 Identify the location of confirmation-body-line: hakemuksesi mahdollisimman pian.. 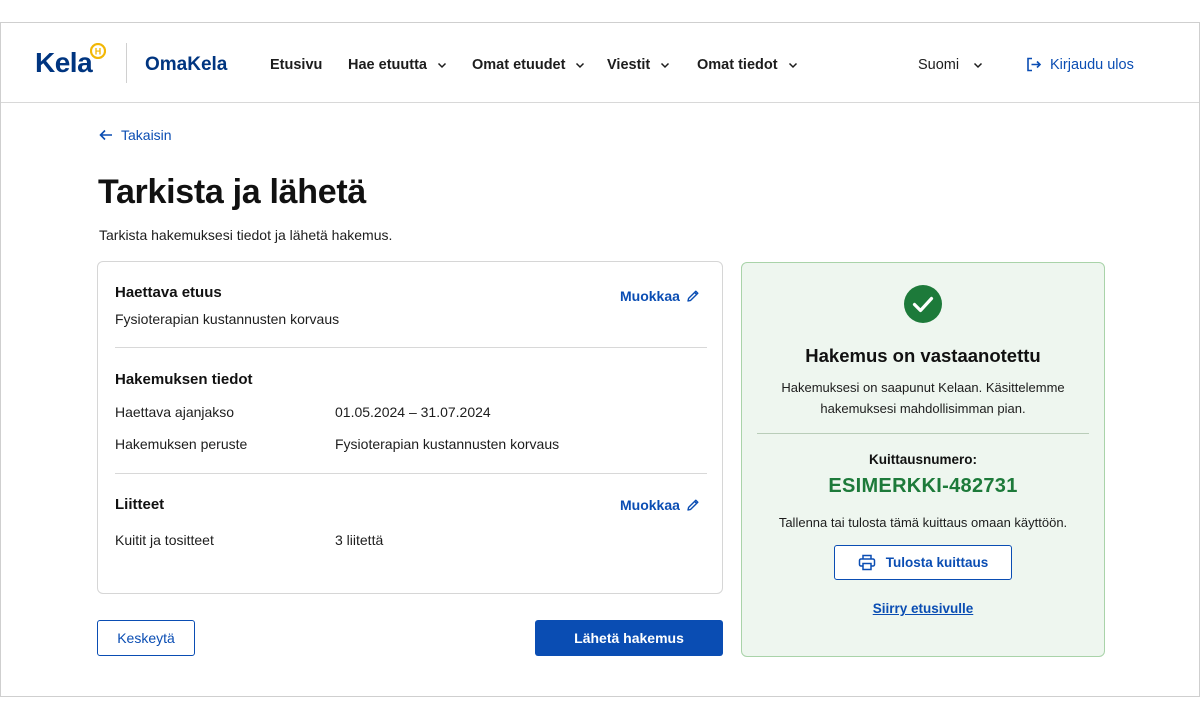
(923, 408).